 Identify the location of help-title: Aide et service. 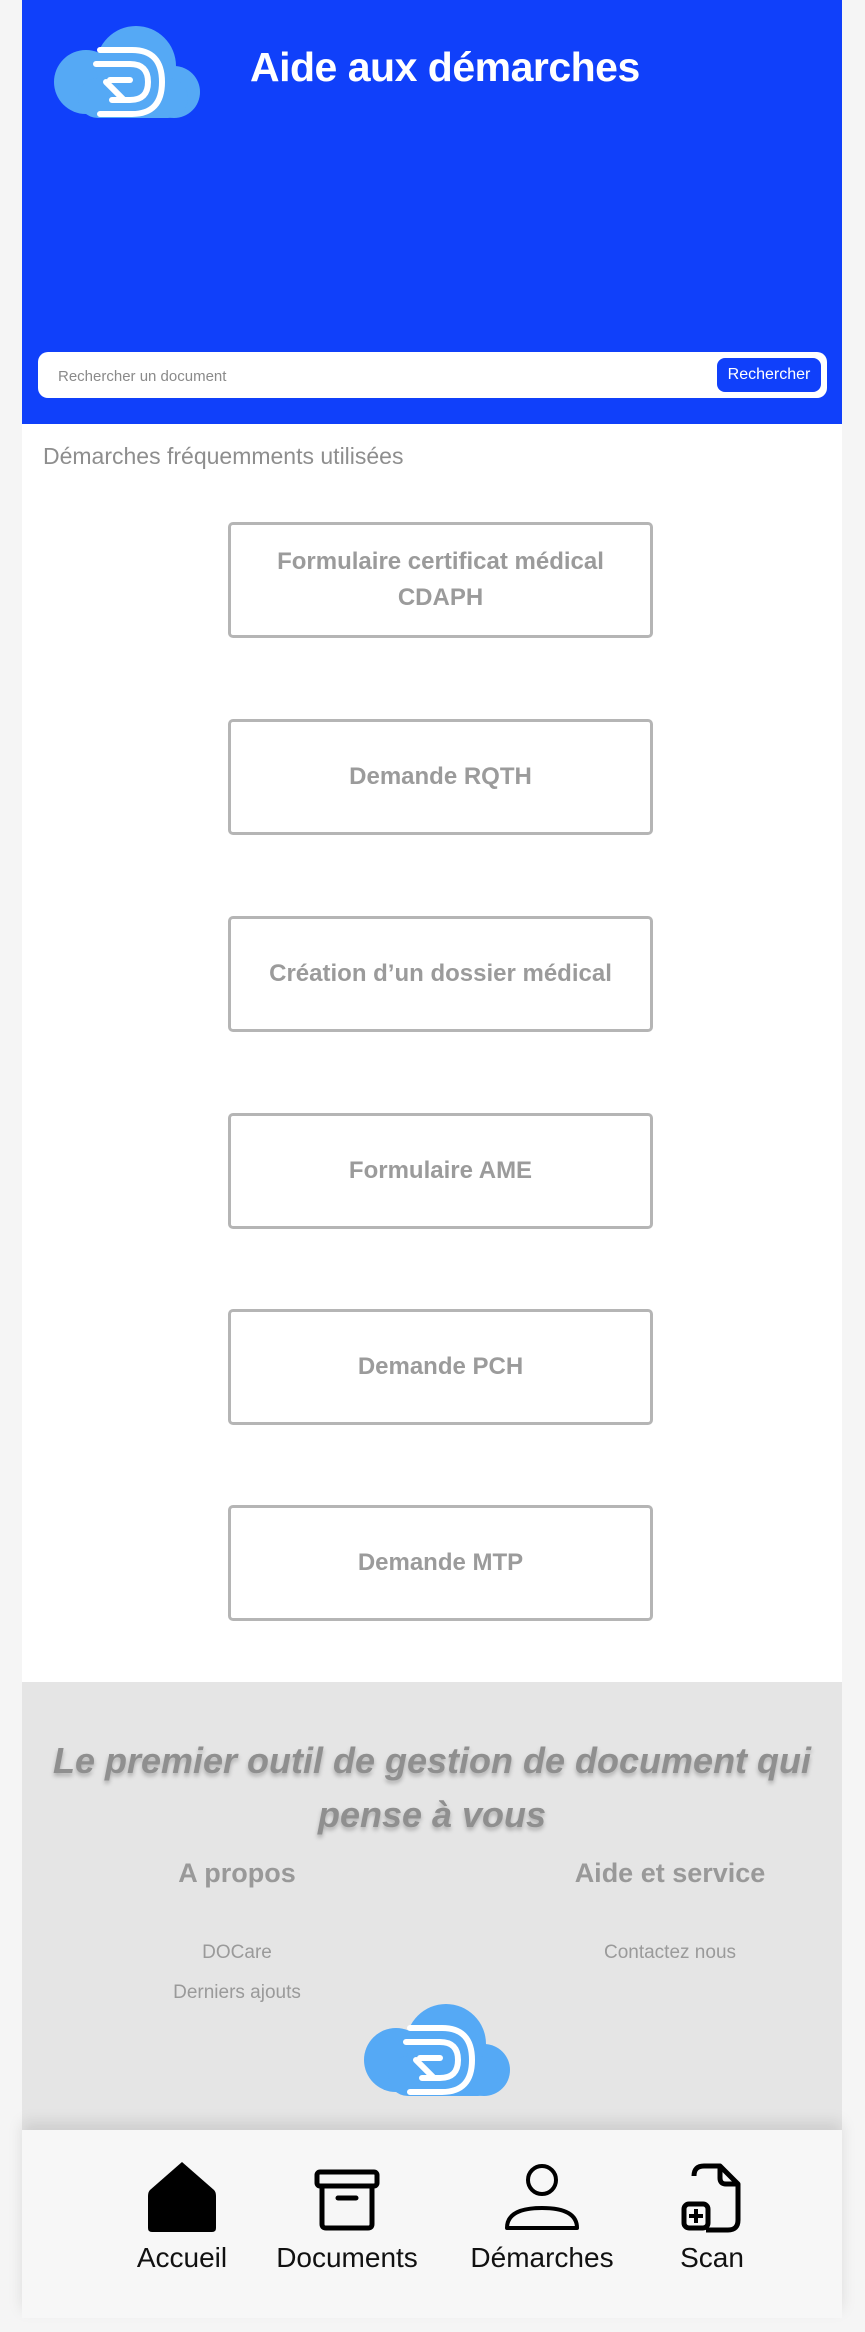
(670, 1873).